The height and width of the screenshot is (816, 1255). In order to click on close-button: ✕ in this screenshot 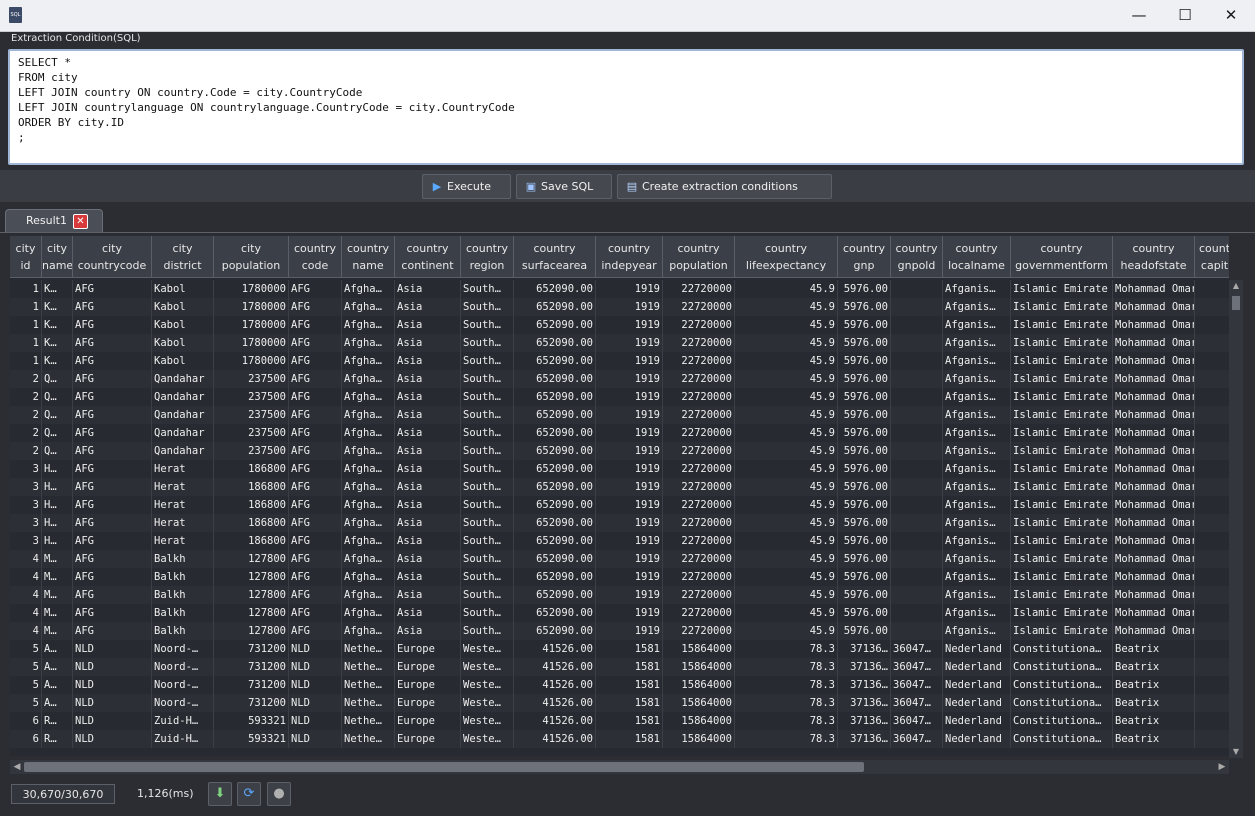, I will do `click(1231, 15)`.